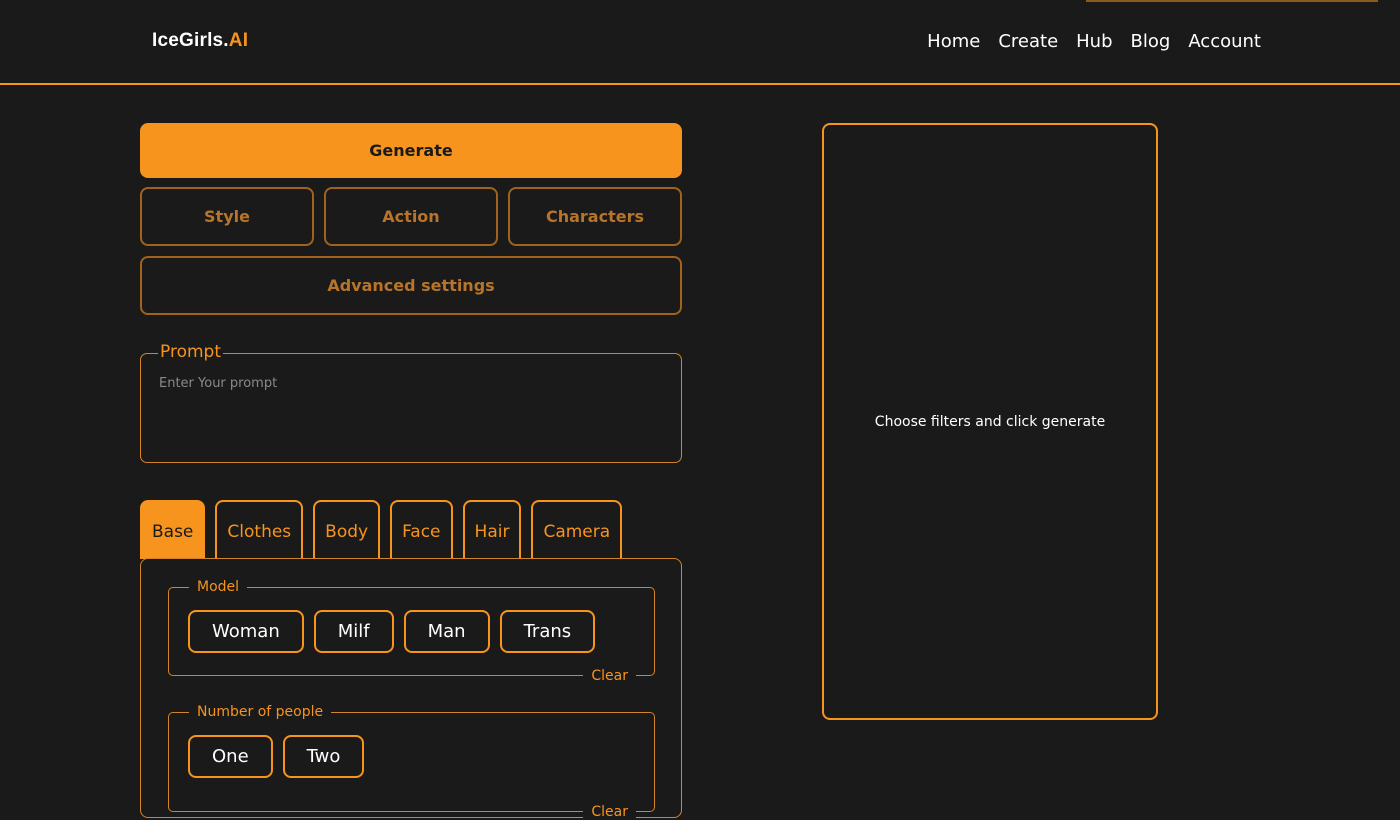 Image resolution: width=1400 pixels, height=820 pixels. Describe the element at coordinates (259, 529) in the screenshot. I see `tab-clothes: Clothes` at that location.